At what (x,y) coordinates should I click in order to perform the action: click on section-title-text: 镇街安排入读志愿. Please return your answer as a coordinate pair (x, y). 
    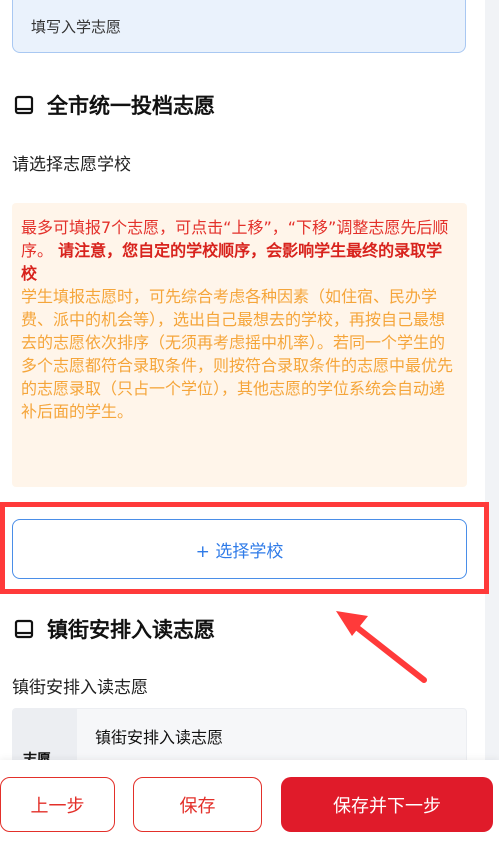
    Looking at the image, I should click on (131, 630).